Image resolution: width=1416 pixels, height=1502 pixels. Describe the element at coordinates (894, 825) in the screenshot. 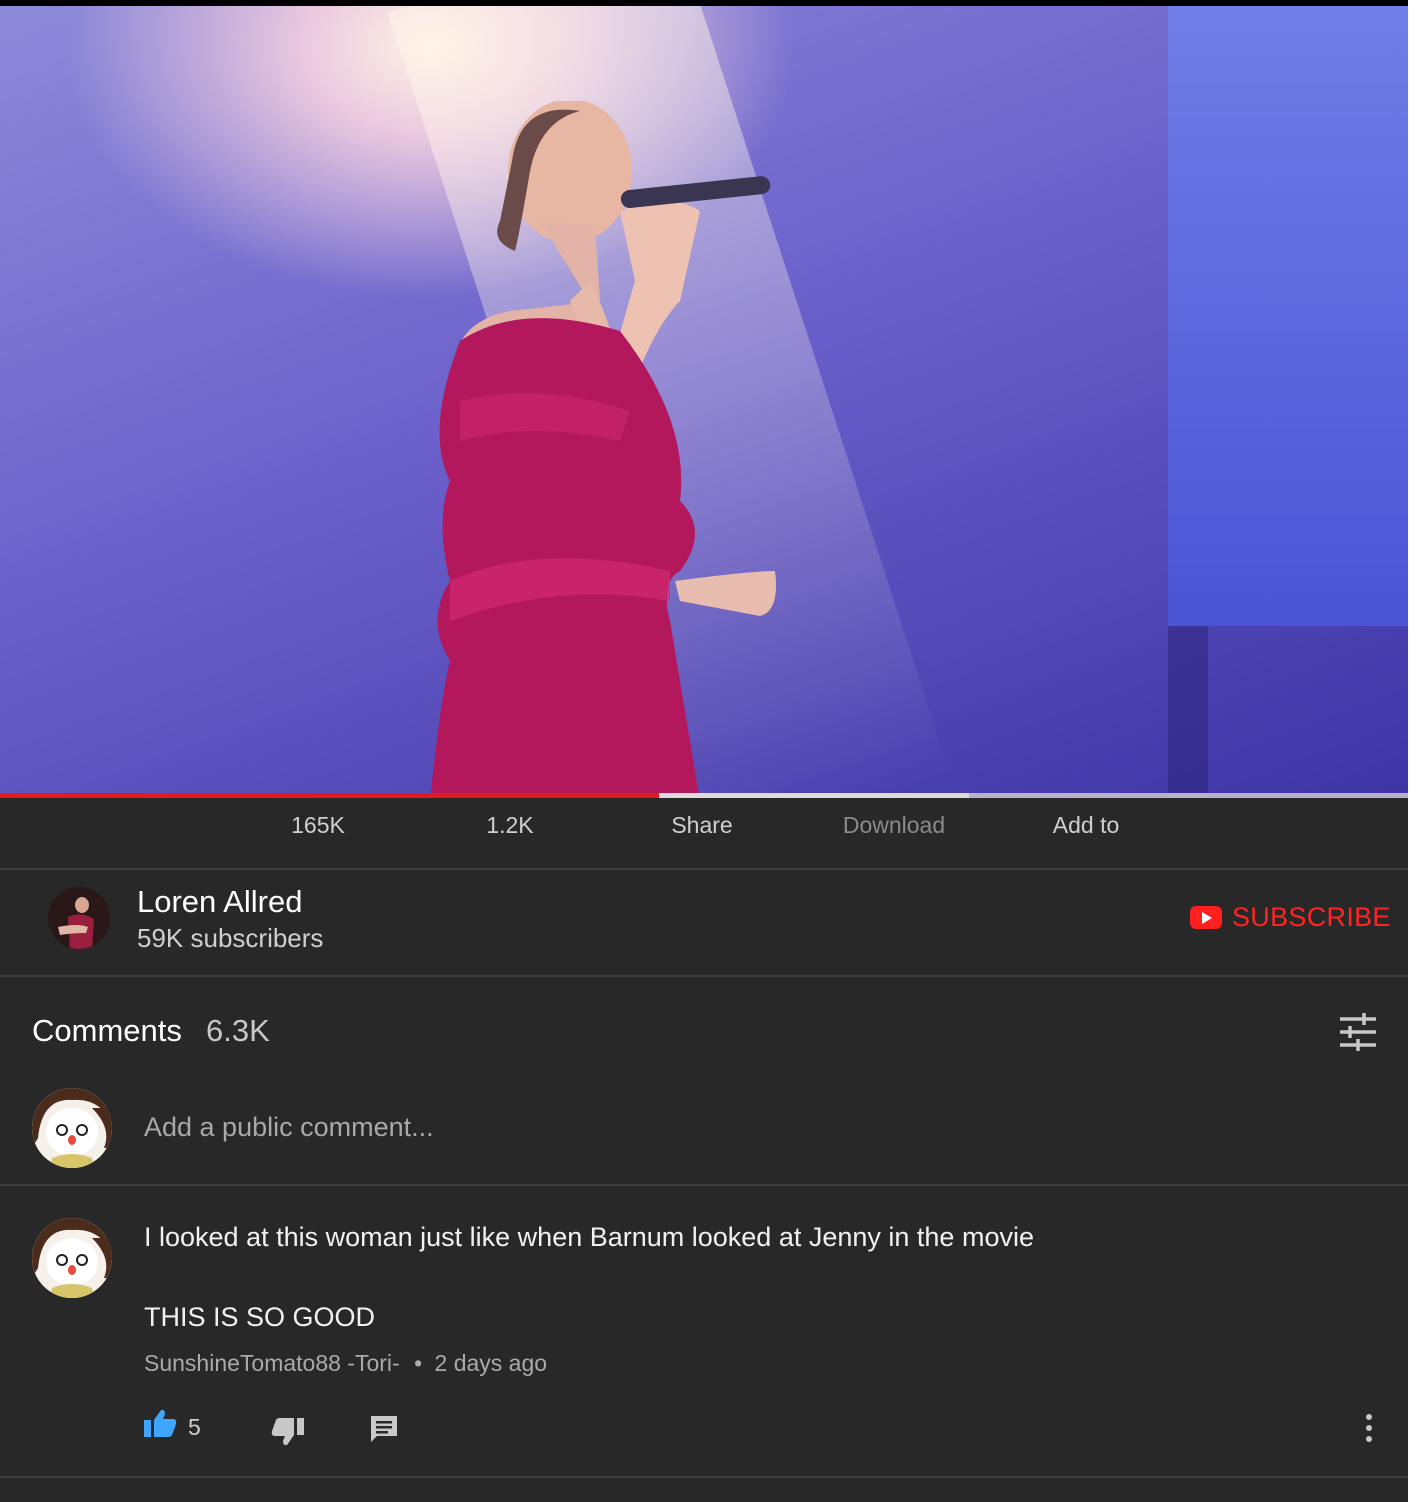

I see `download-button: Download` at that location.